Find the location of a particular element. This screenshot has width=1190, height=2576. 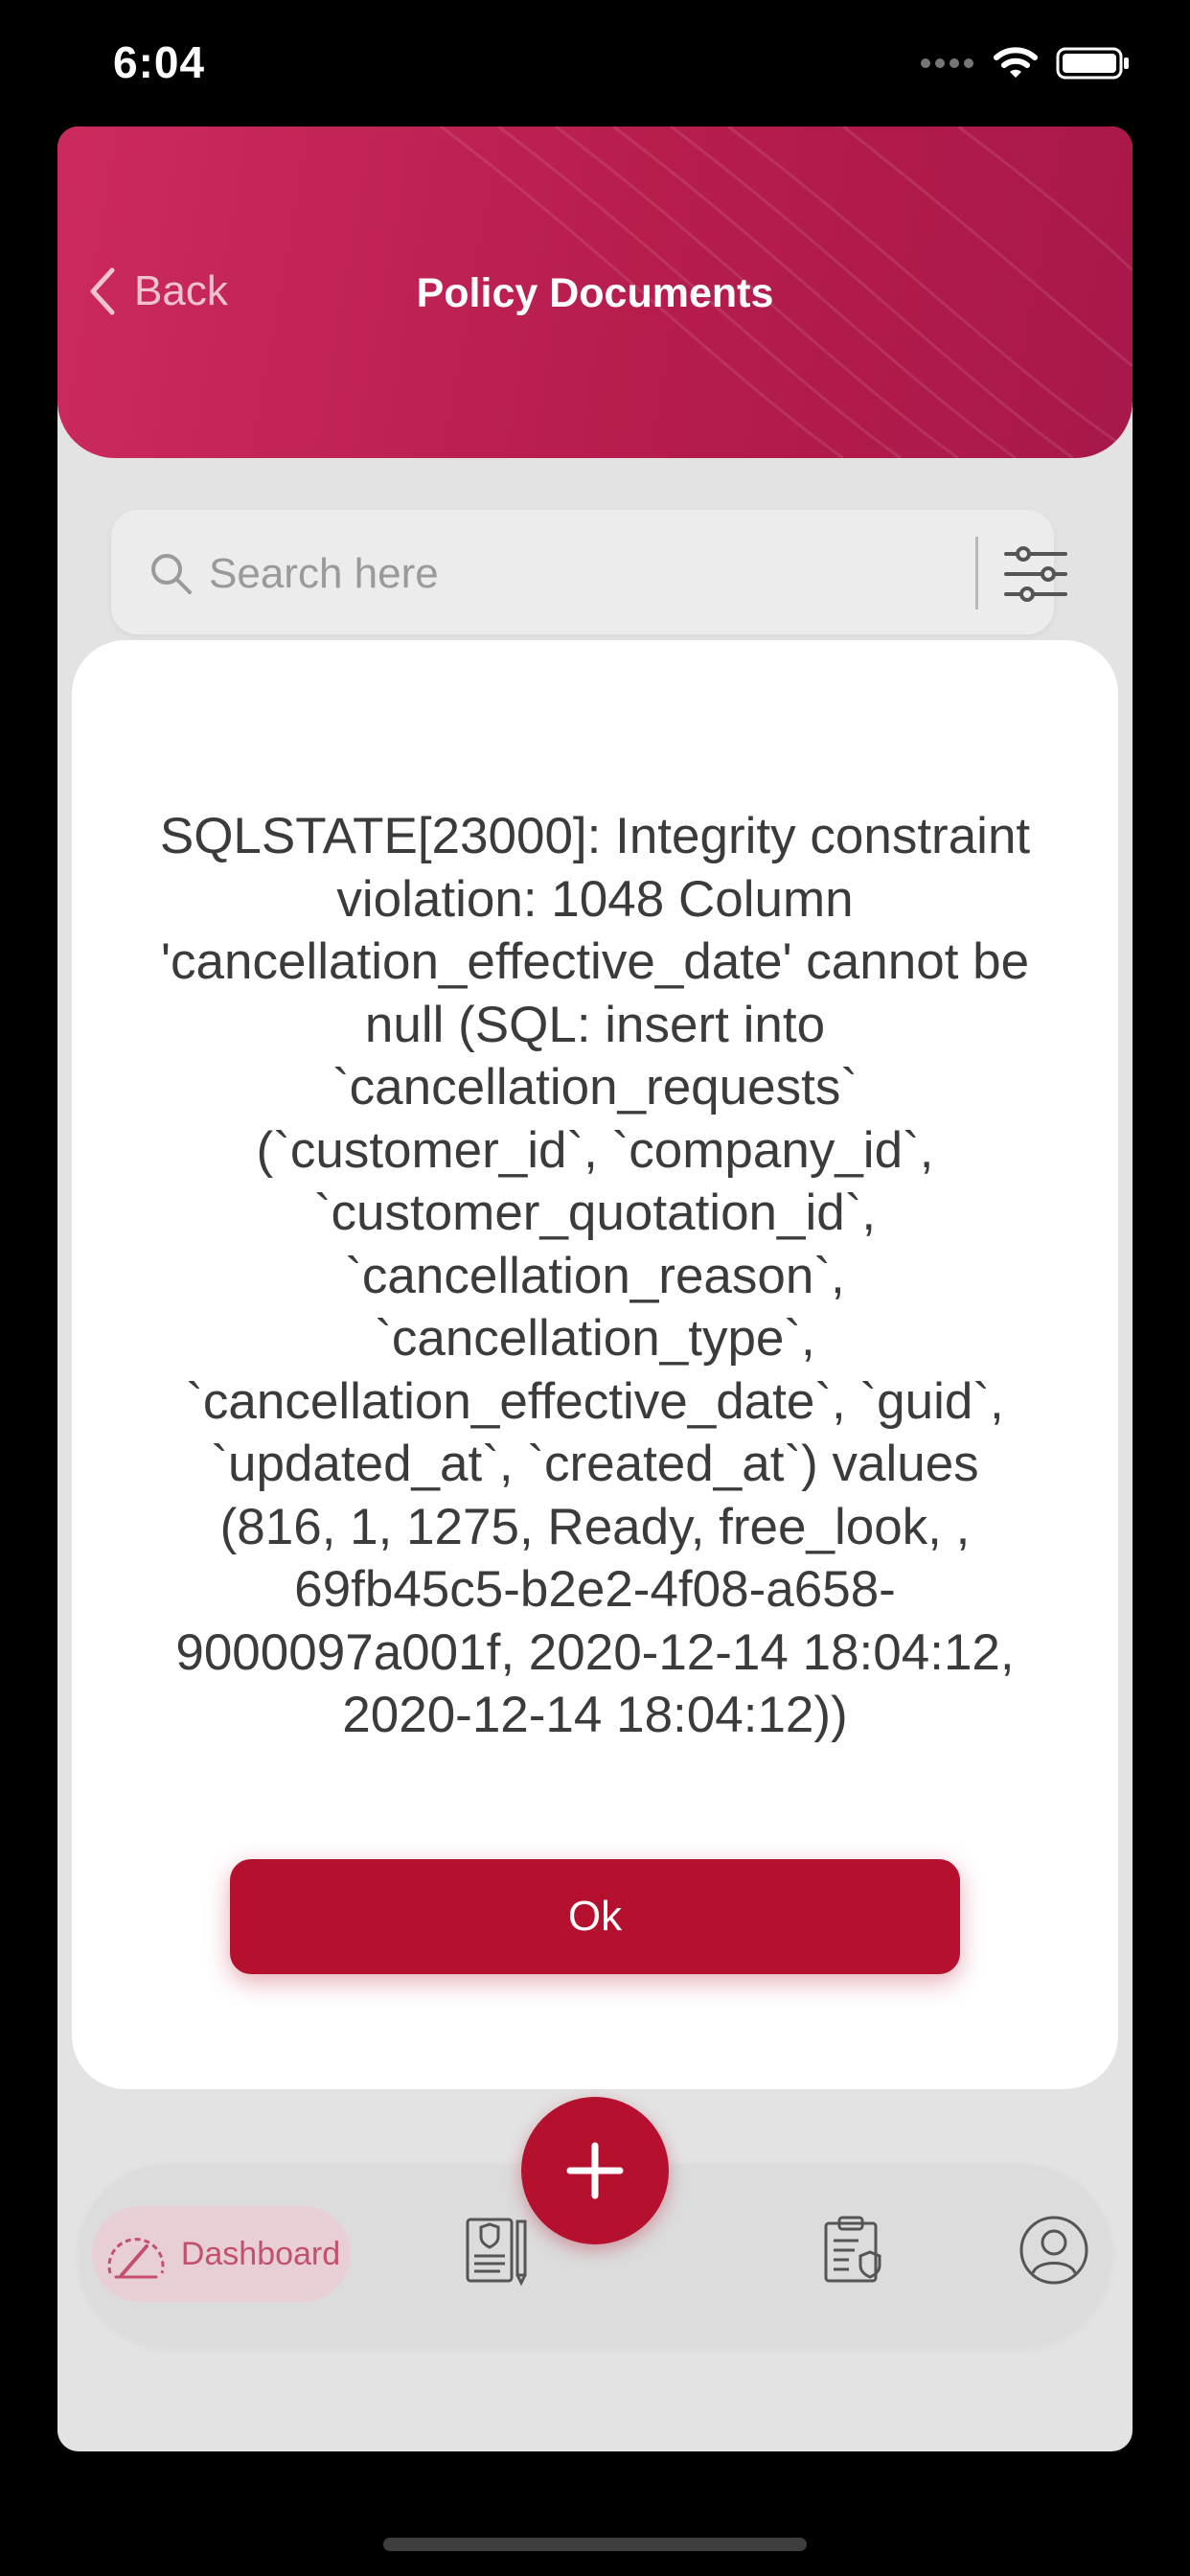

add-button is located at coordinates (595, 2170).